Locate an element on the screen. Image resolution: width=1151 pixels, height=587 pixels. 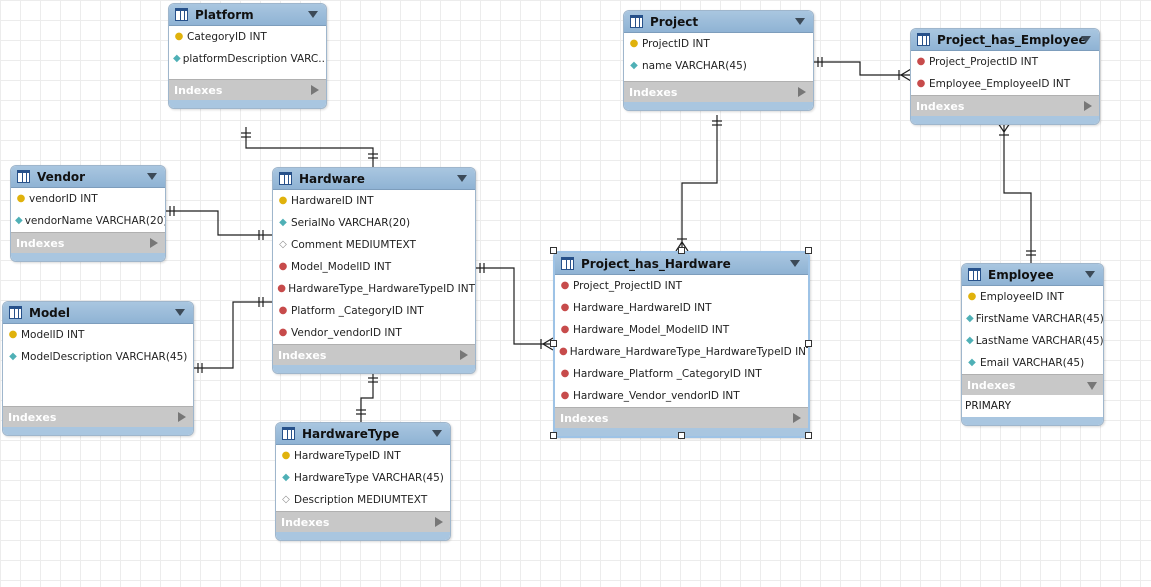
column-row: ● ProjectID INT is located at coordinates (718, 44).